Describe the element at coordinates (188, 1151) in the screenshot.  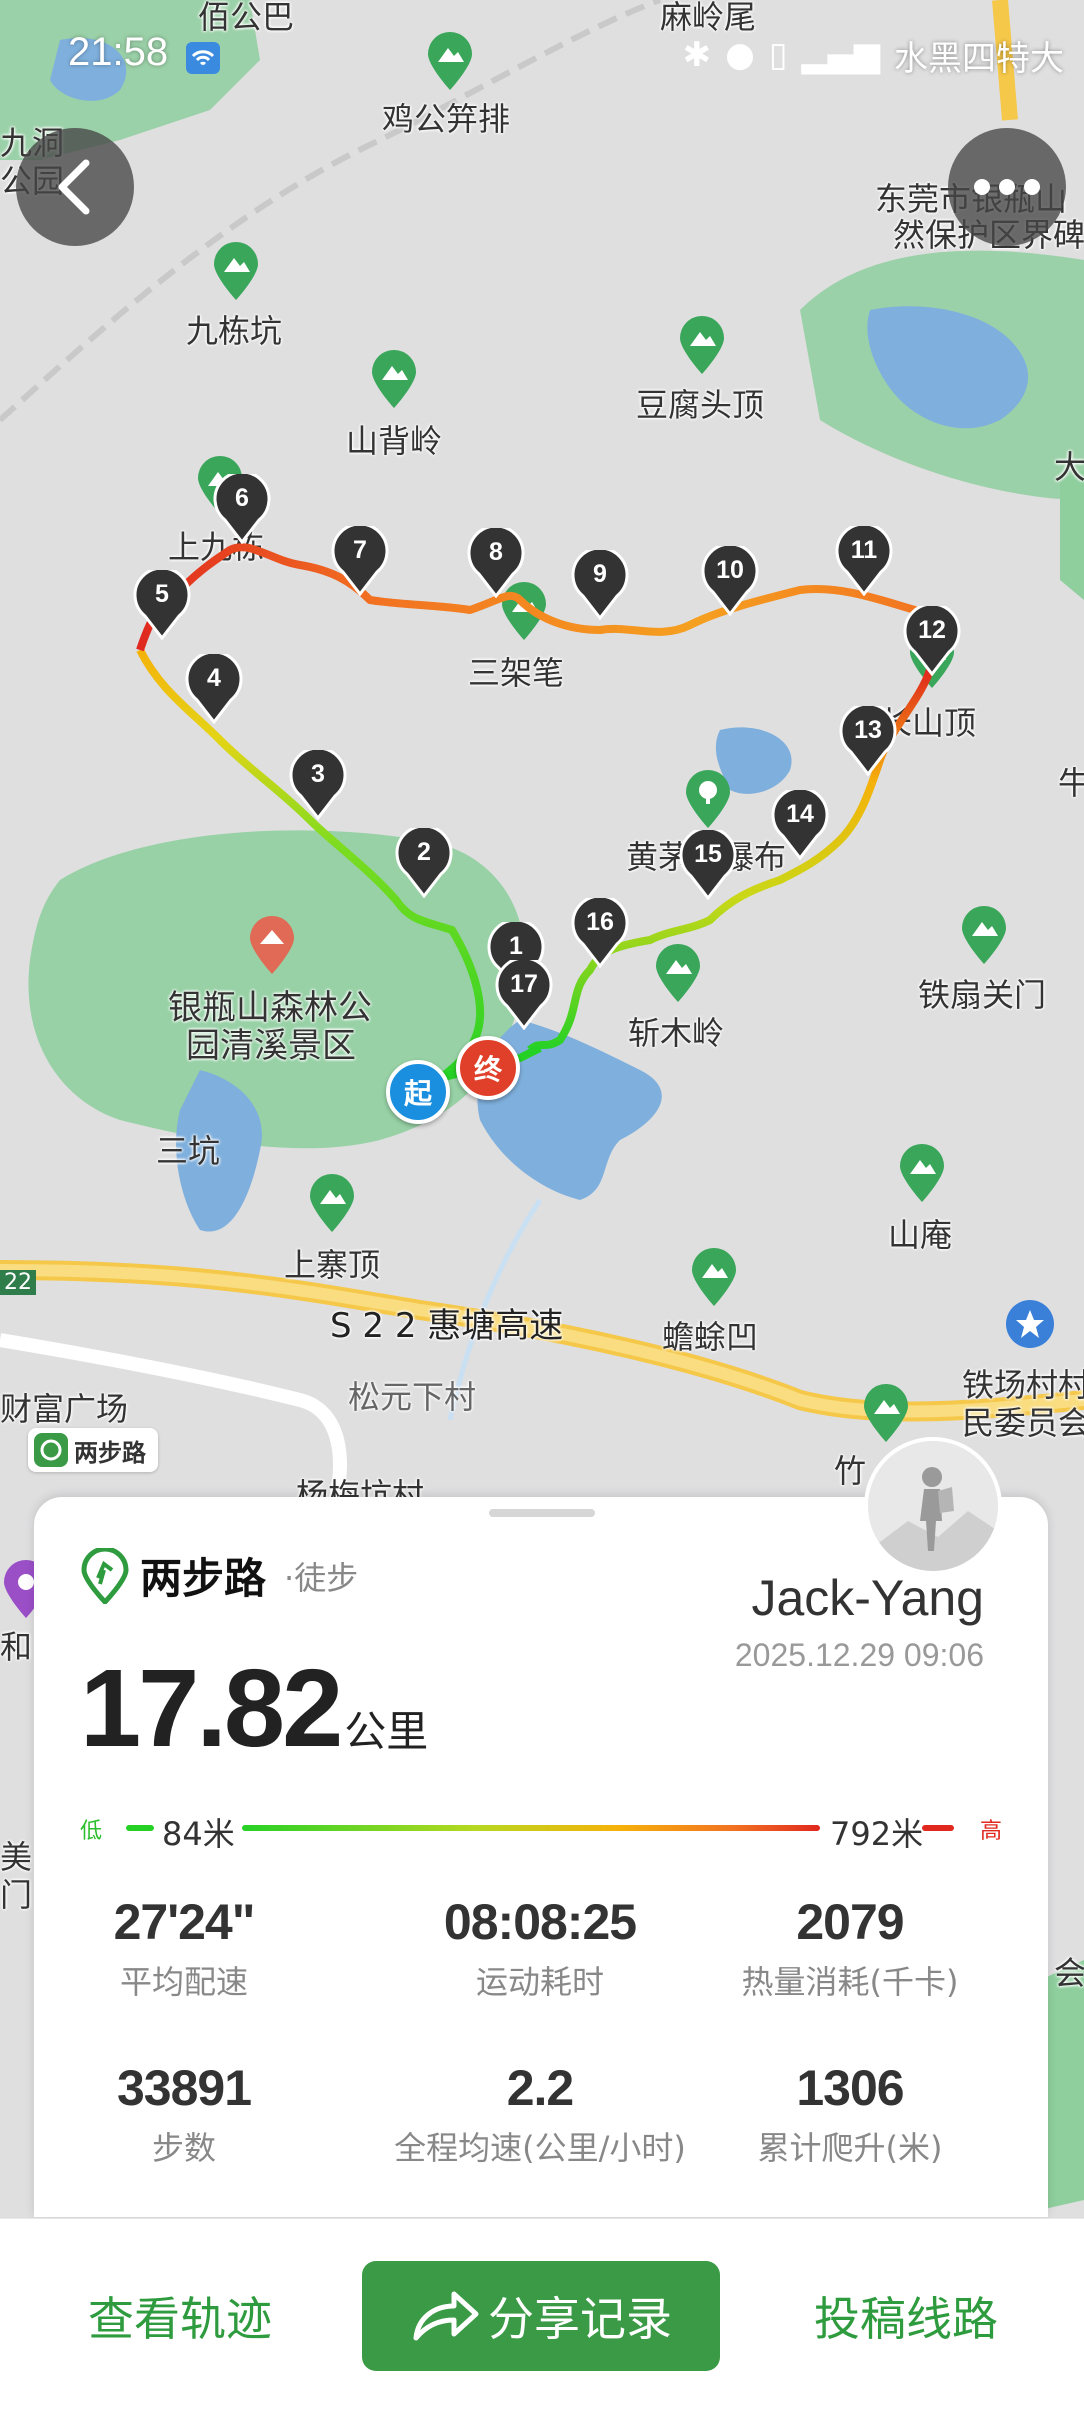
I see `map-label: 三坑` at that location.